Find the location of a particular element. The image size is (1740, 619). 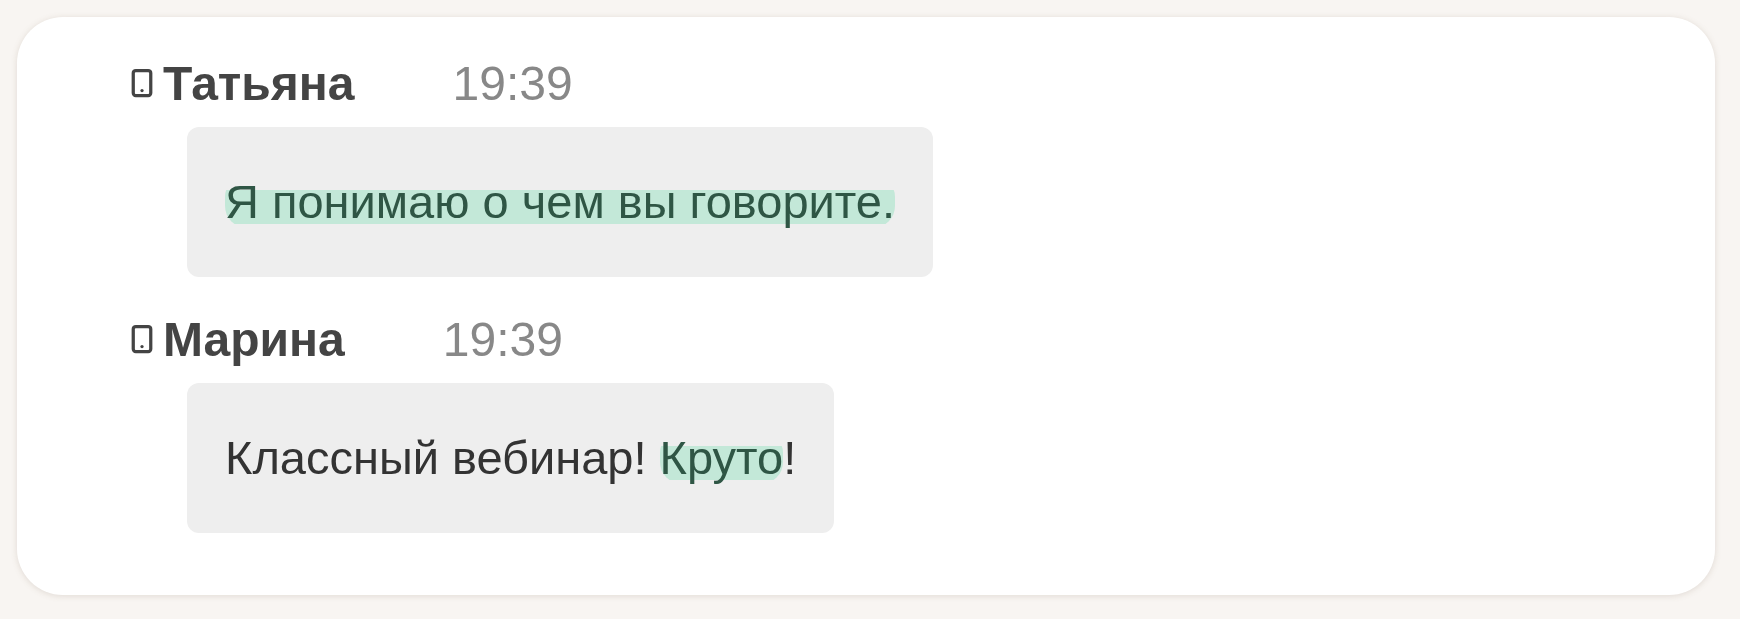

author-name: Марина is located at coordinates (254, 339).